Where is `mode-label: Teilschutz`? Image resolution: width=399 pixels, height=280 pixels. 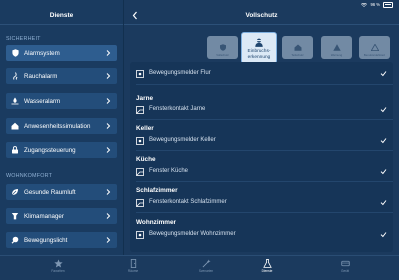 mode-label: Teilschutz is located at coordinates (297, 55).